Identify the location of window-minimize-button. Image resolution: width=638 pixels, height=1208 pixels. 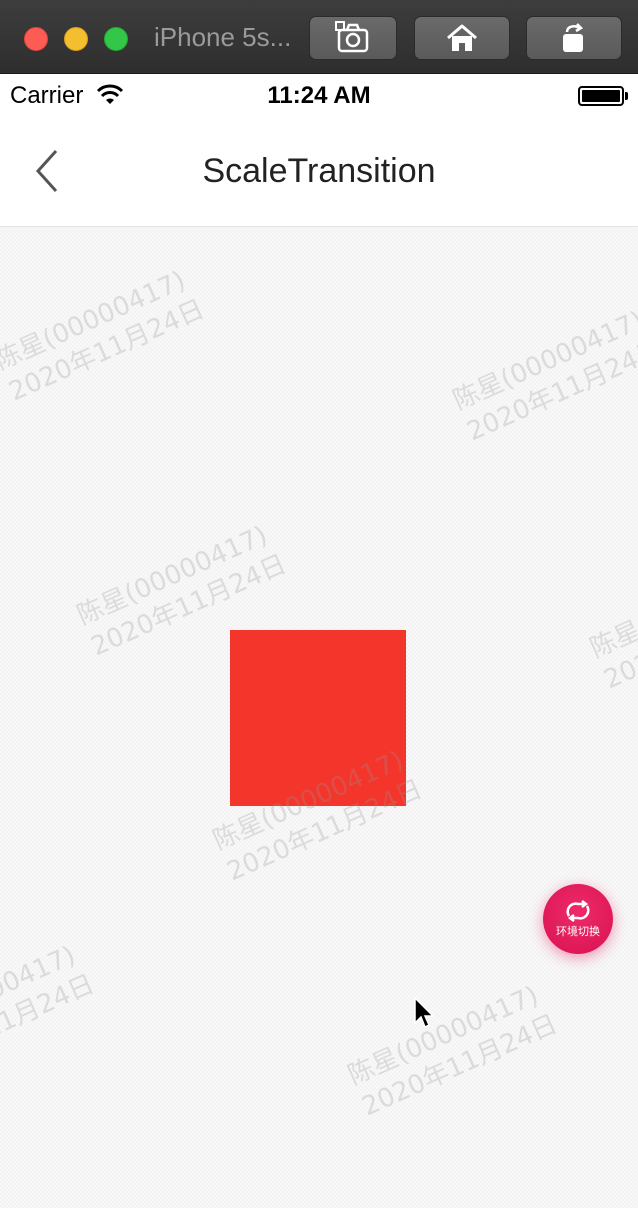
(76, 39).